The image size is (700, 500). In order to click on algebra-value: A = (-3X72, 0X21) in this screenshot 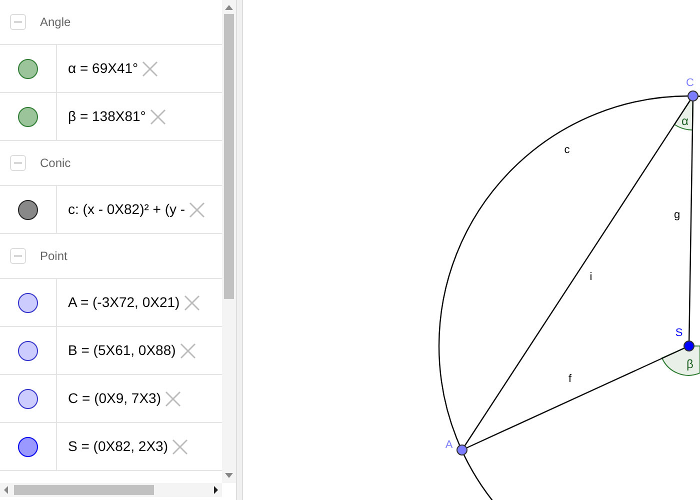, I will do `click(124, 302)`.